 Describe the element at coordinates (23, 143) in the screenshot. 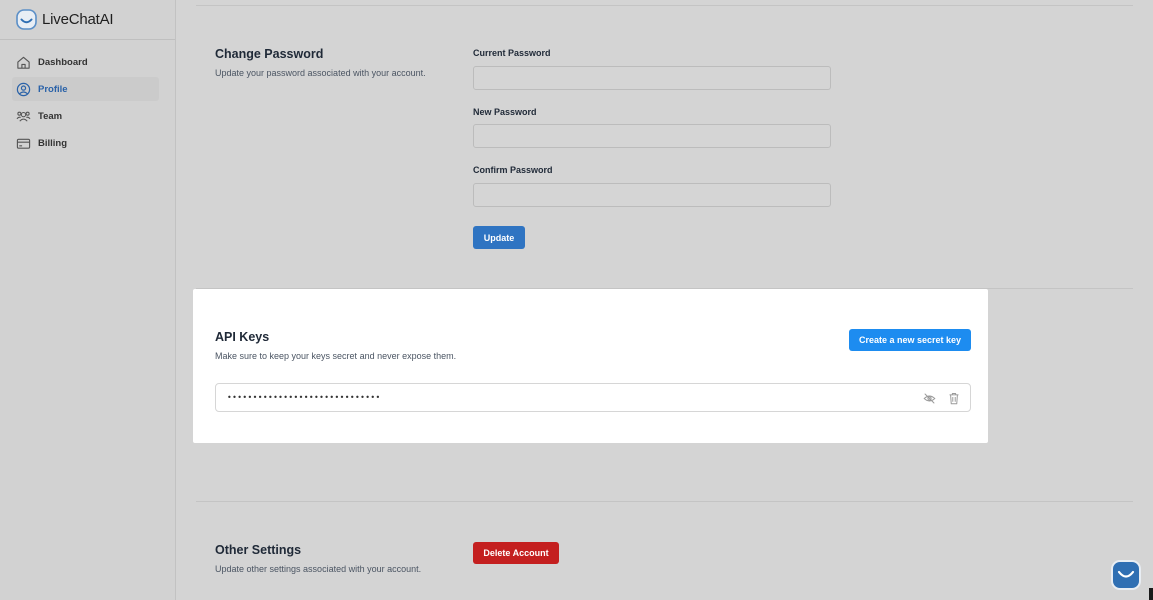

I see `credit-card-icon` at that location.